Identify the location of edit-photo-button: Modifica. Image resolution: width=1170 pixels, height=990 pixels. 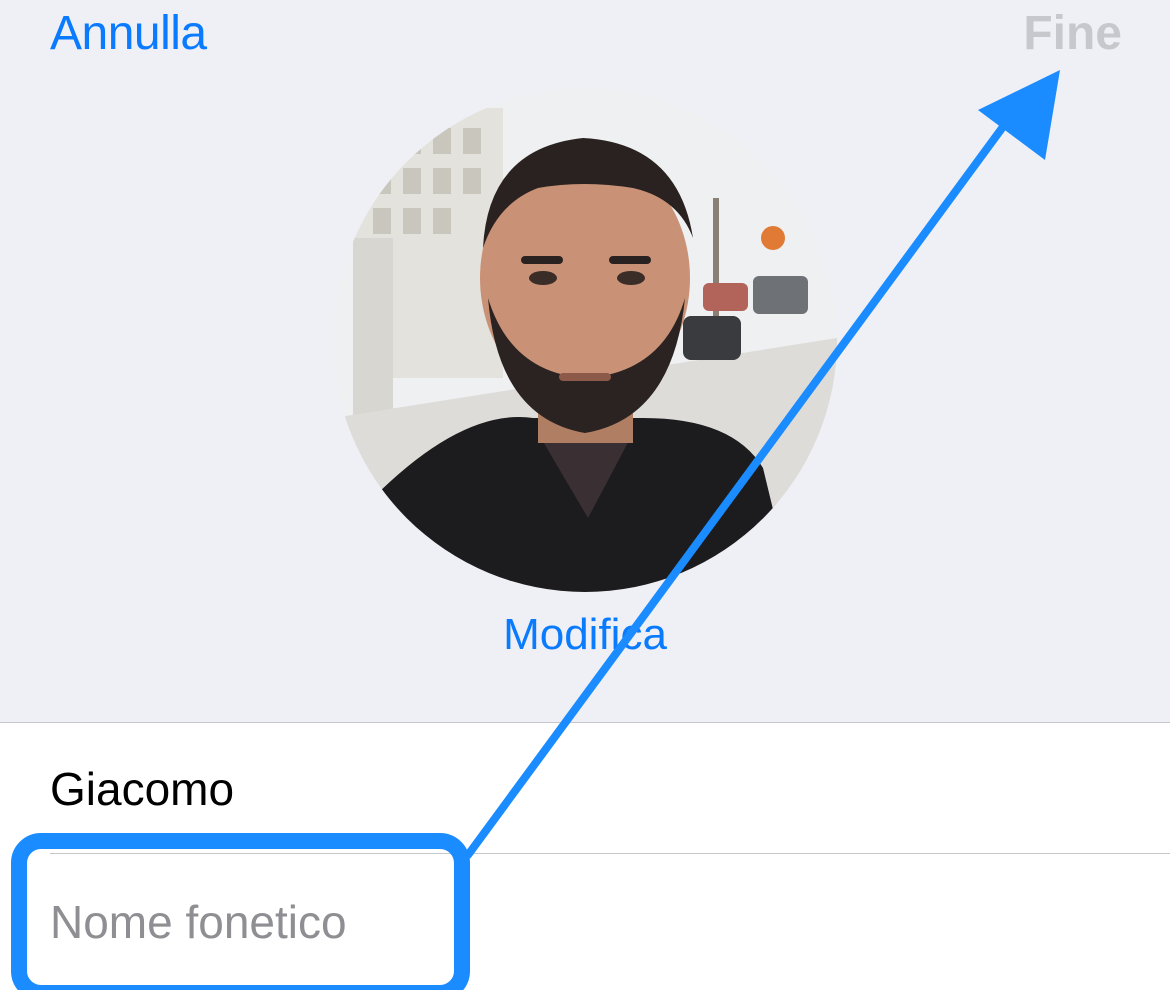
(585, 635).